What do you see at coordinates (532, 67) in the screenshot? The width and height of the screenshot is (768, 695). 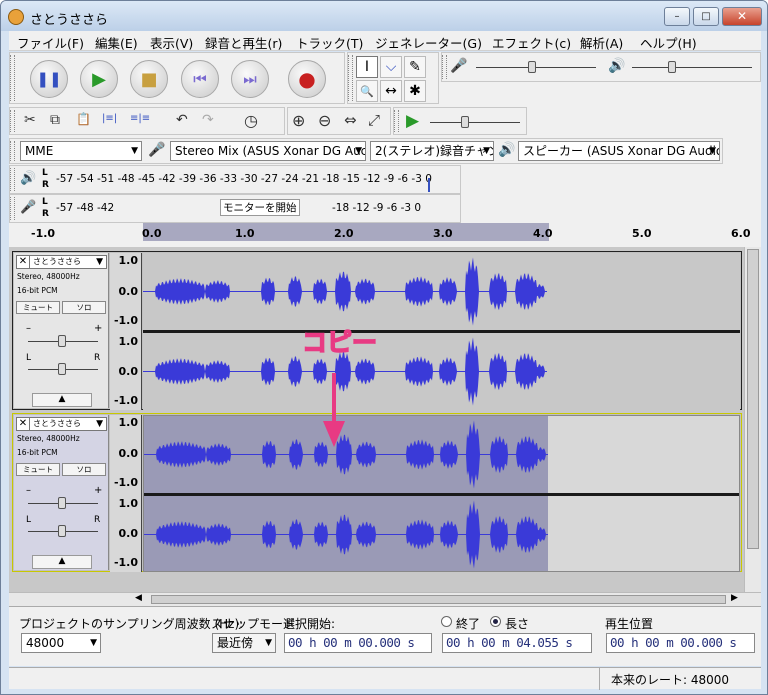 I see `input-volume-slider` at bounding box center [532, 67].